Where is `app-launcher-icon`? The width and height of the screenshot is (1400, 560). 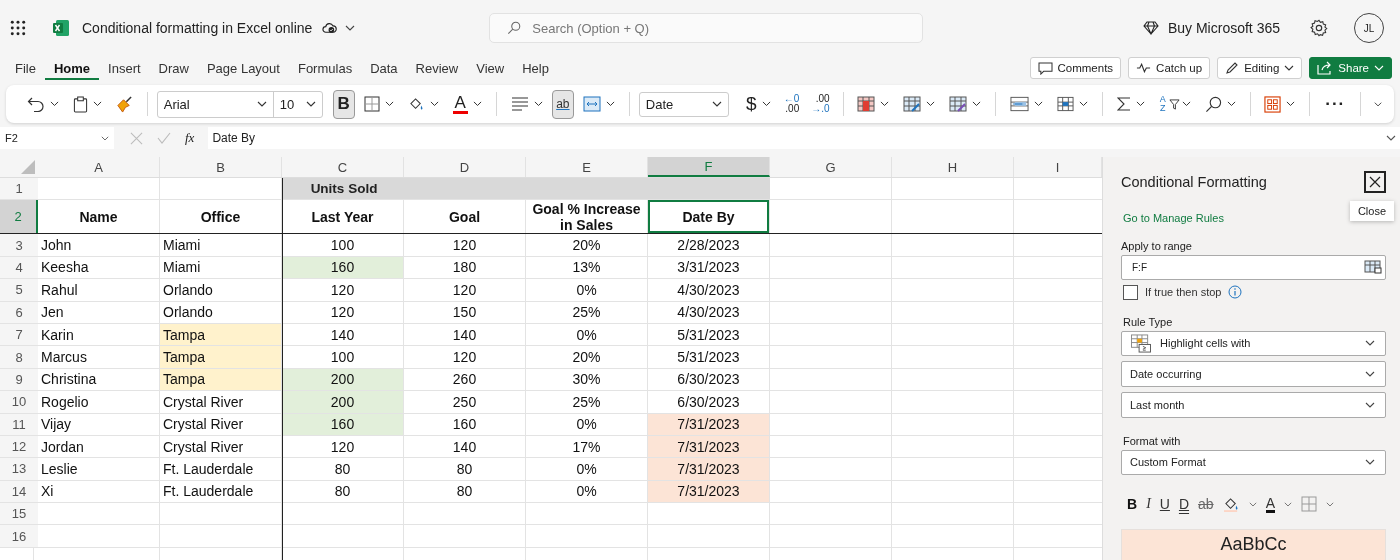 app-launcher-icon is located at coordinates (18, 28).